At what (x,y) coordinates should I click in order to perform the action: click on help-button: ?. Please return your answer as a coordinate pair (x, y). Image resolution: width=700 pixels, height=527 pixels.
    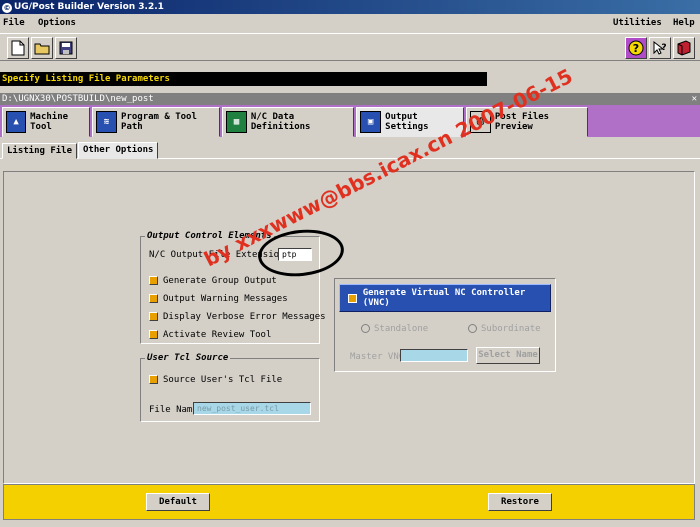
    Looking at the image, I should click on (636, 48).